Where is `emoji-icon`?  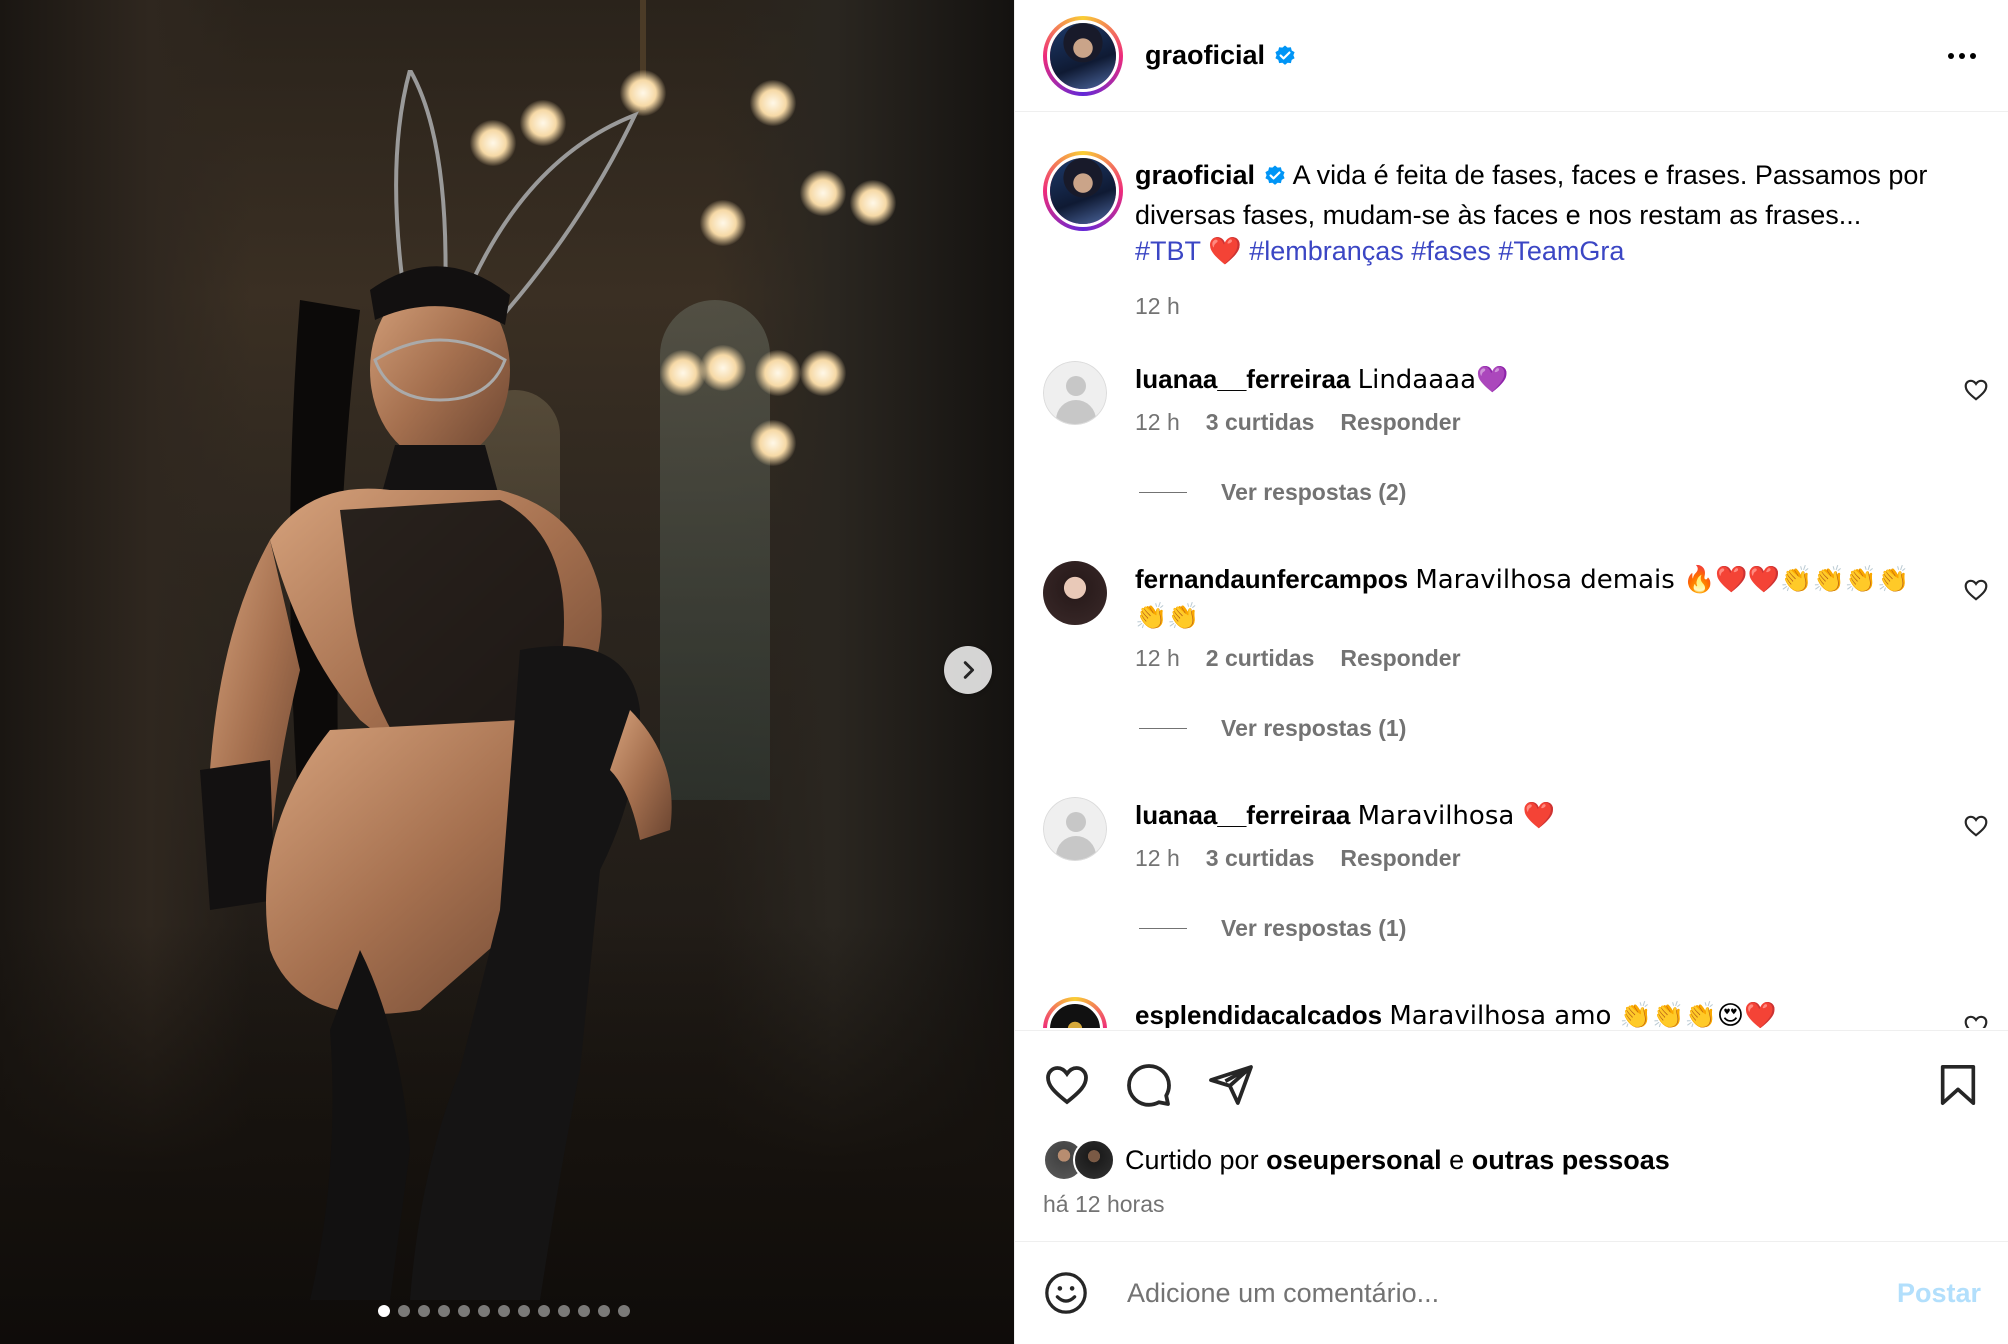
emoji-icon is located at coordinates (1066, 1293).